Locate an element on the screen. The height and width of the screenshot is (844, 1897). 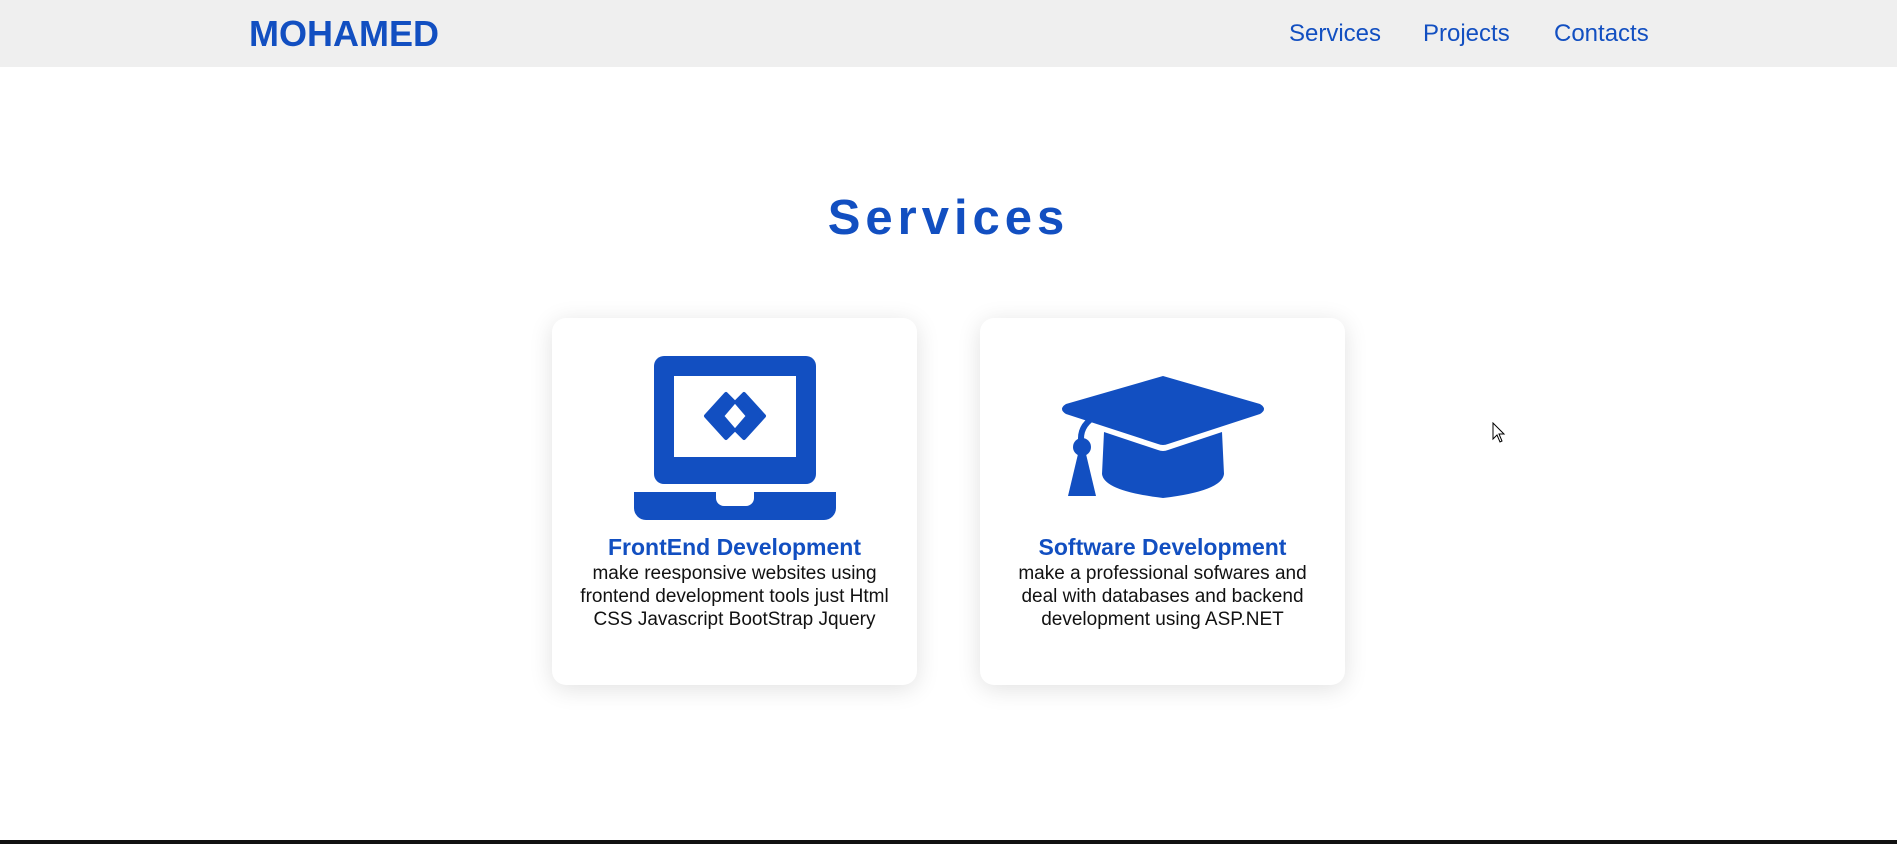
mouse-cursor-icon is located at coordinates (1499, 432).